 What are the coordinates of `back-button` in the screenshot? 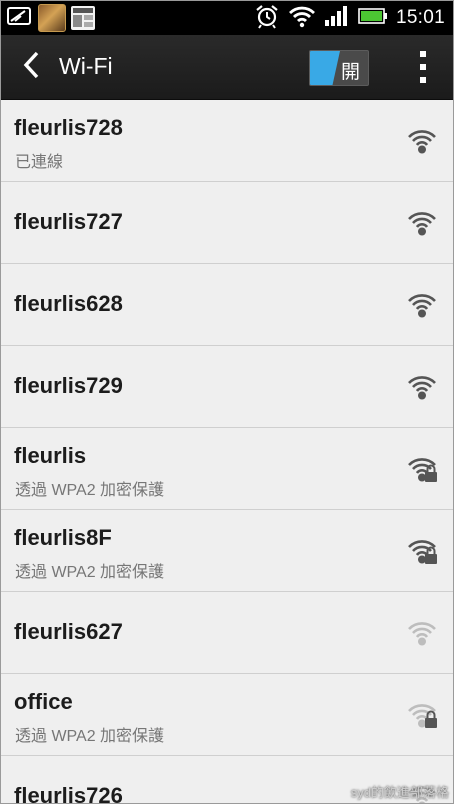 It's located at (31, 67).